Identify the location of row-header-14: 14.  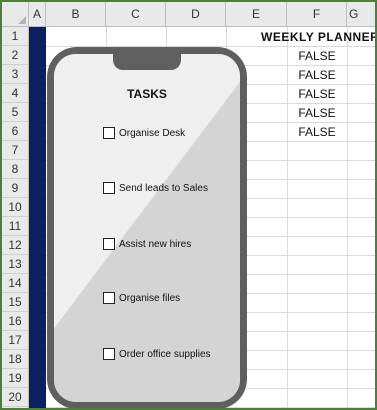
(15, 283).